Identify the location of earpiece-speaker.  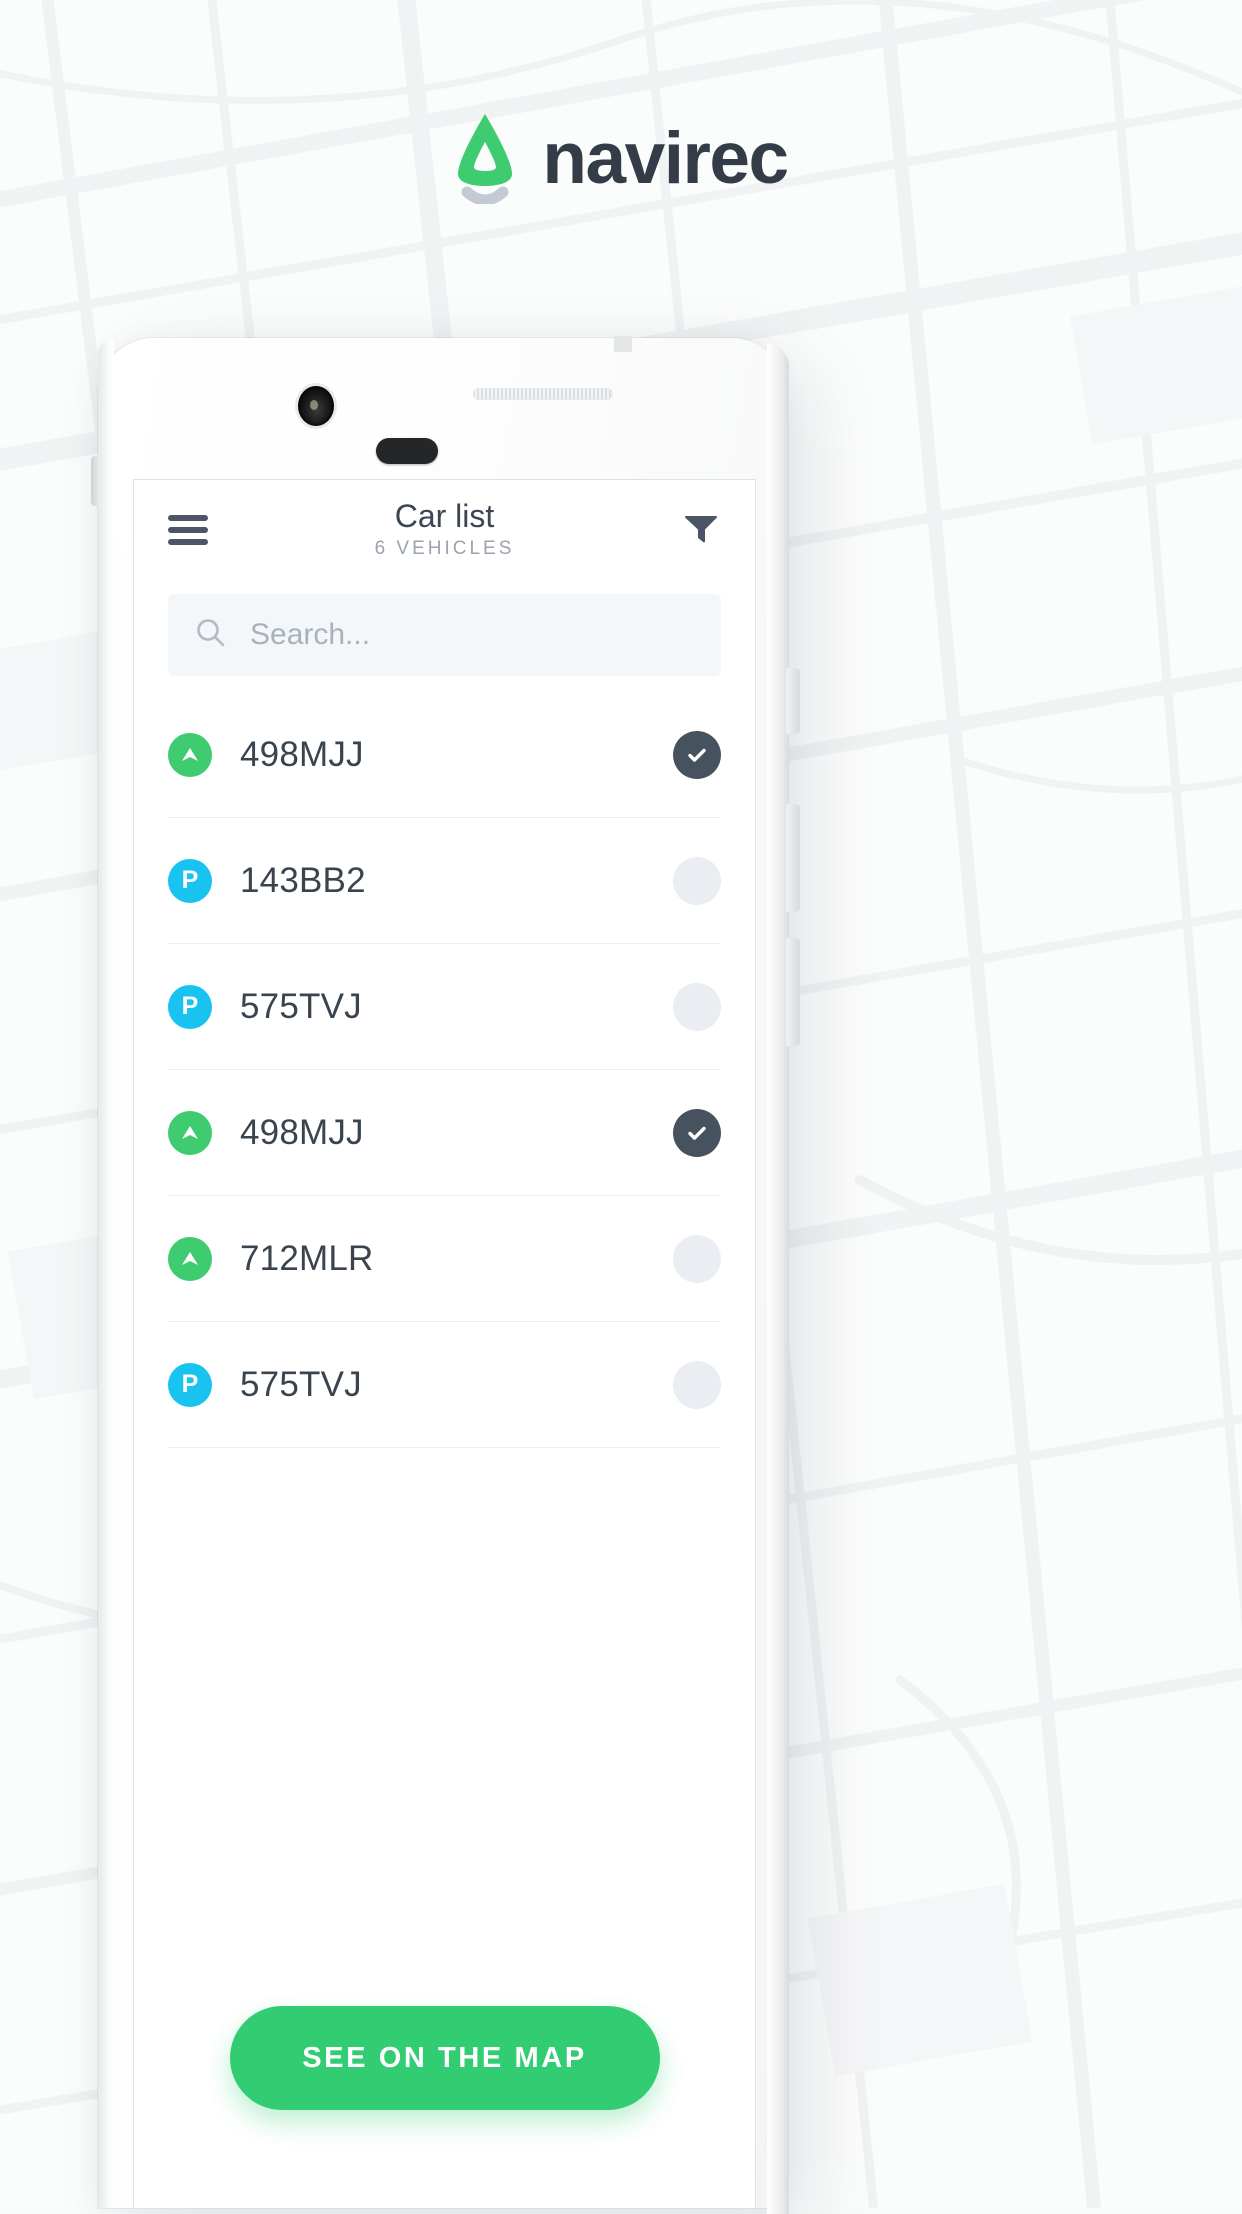
(543, 394).